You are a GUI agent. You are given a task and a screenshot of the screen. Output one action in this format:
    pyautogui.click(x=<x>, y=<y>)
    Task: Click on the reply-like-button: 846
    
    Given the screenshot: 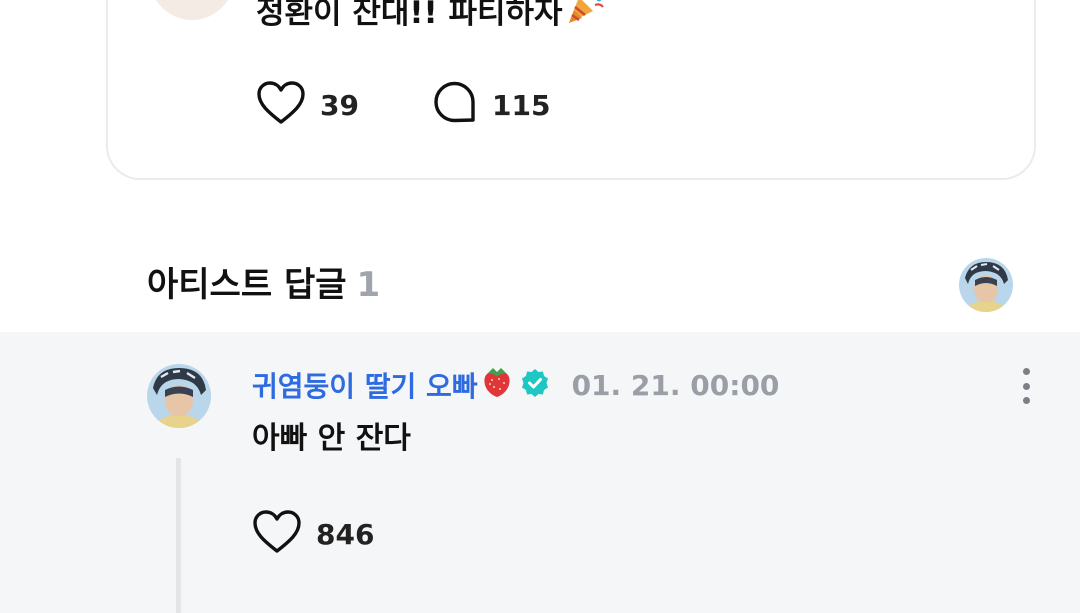 What is the action you would take?
    pyautogui.click(x=313, y=534)
    